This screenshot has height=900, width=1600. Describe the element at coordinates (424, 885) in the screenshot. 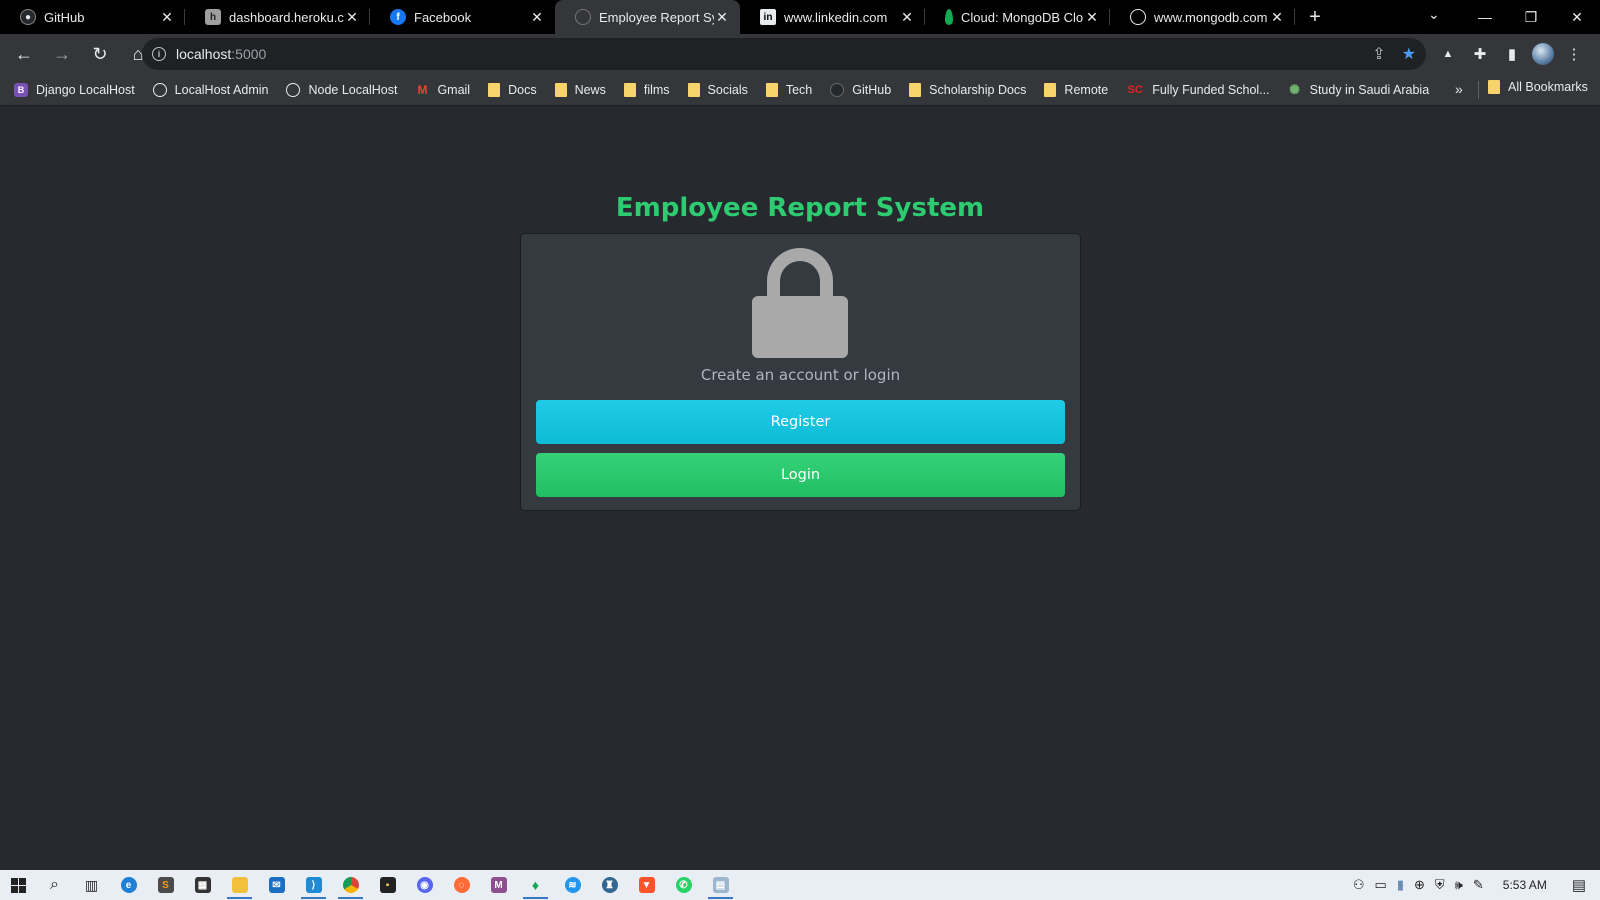

I see `discord-icon: ◉` at that location.